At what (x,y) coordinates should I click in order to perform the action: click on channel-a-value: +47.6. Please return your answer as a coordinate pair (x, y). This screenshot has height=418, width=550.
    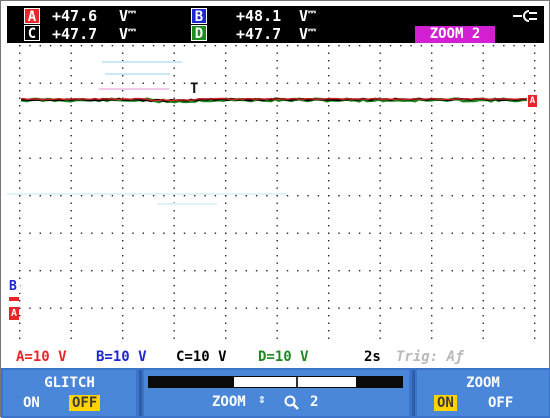
    Looking at the image, I should click on (75, 16).